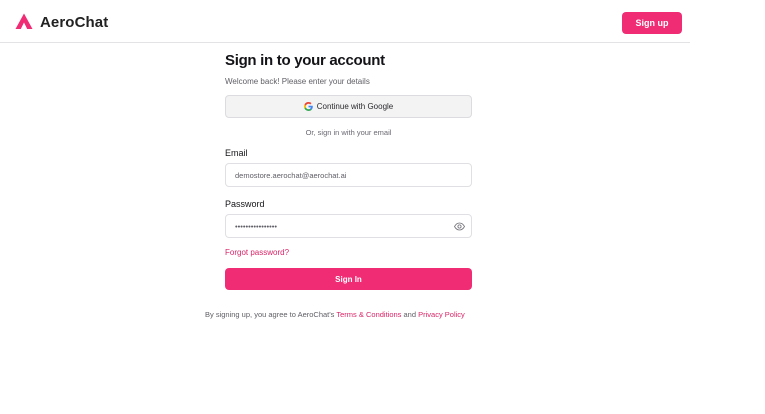 The width and height of the screenshot is (765, 414). Describe the element at coordinates (245, 204) in the screenshot. I see `password-label: Password` at that location.